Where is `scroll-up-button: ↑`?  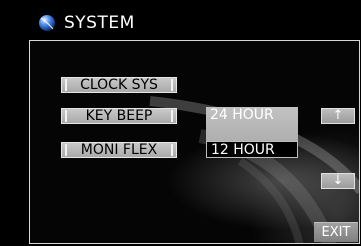
scroll-up-button: ↑ is located at coordinates (338, 116).